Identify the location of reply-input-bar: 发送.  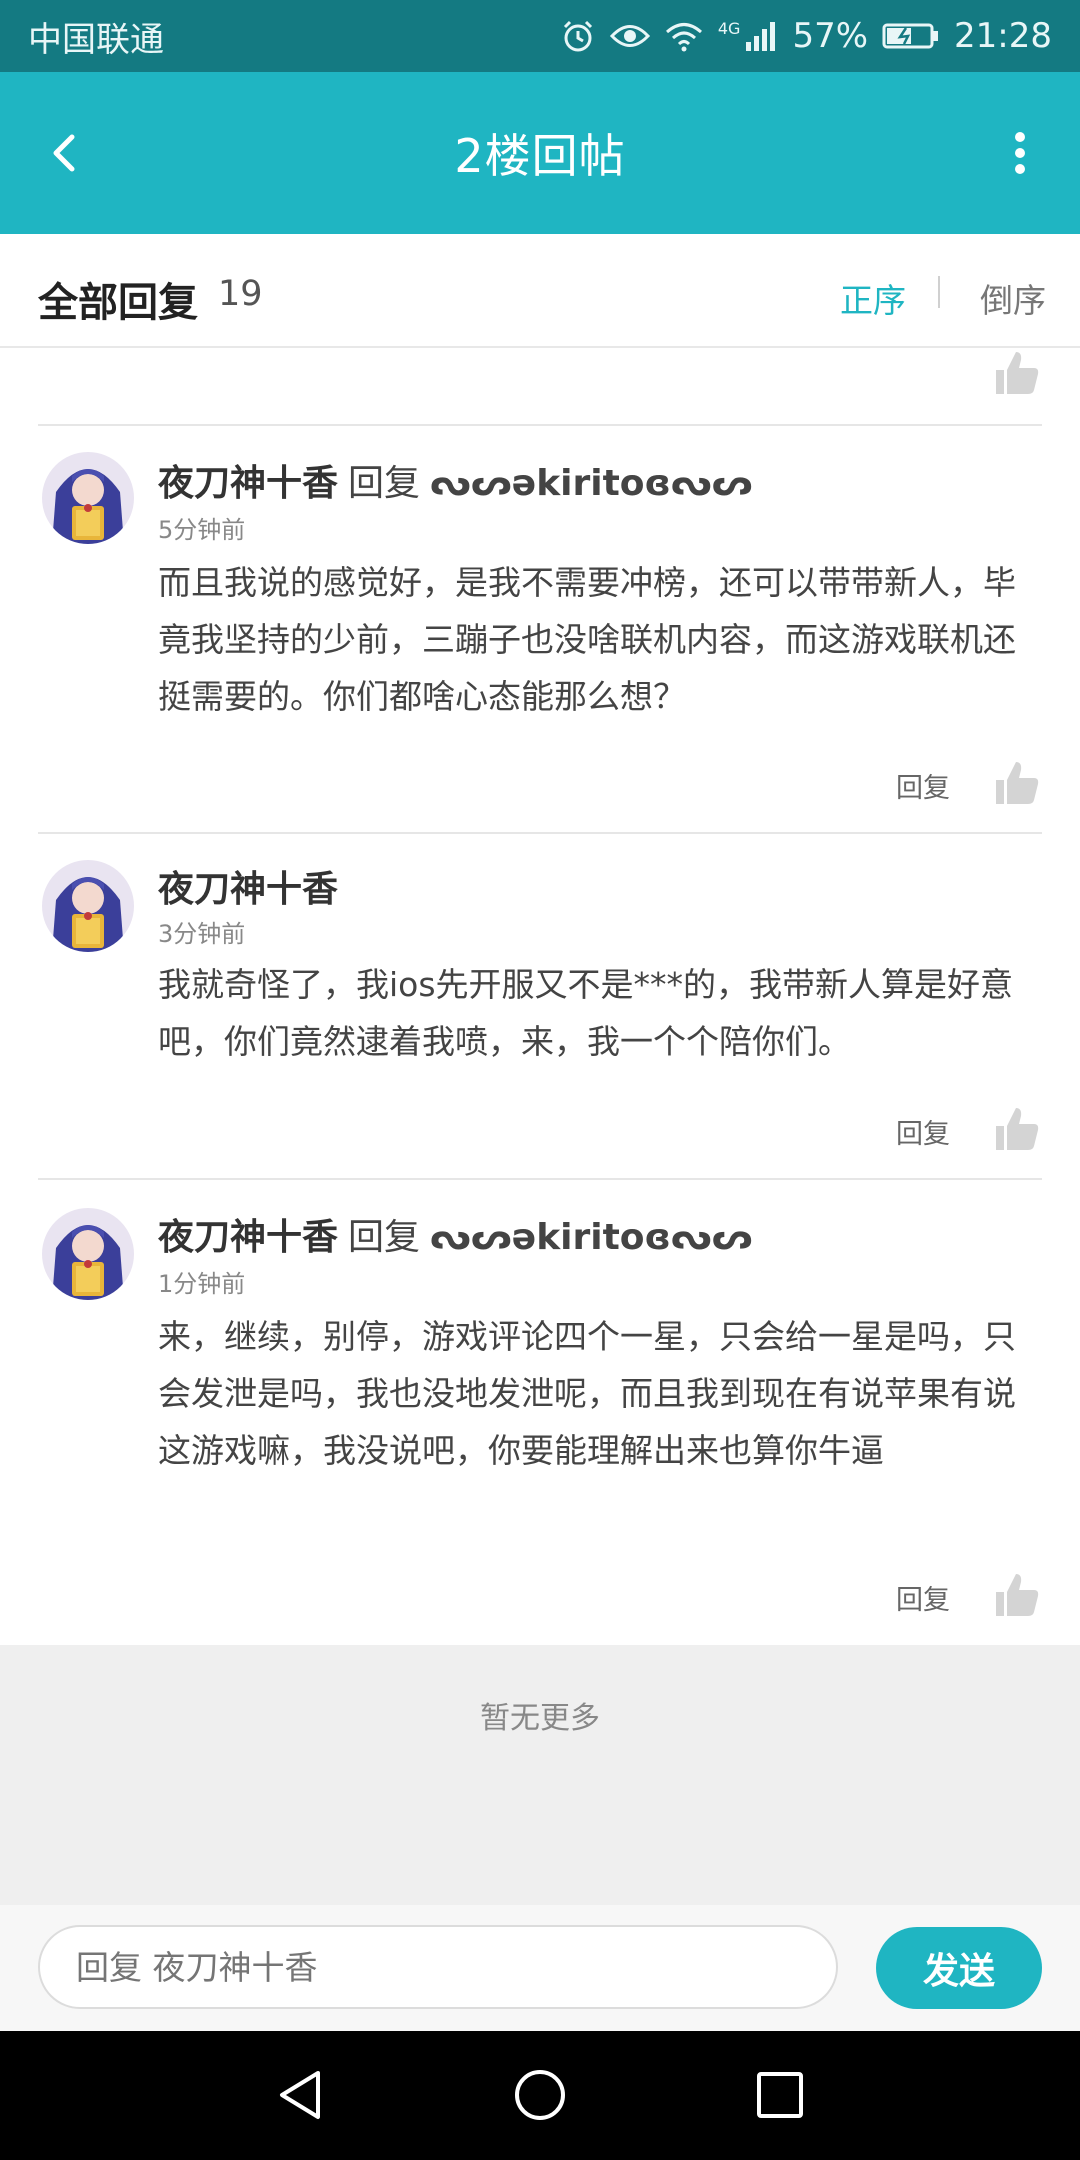
(540, 1968).